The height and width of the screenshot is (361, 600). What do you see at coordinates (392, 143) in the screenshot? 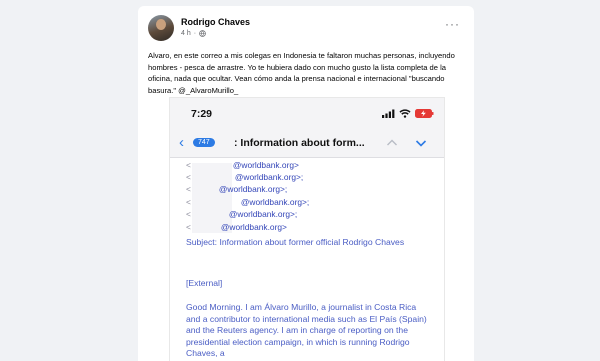
I see `chevron-up-icon` at bounding box center [392, 143].